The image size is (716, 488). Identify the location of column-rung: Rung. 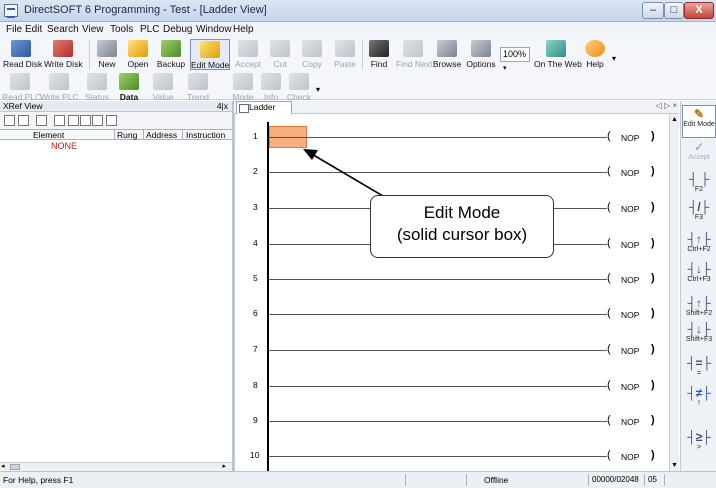
(127, 135).